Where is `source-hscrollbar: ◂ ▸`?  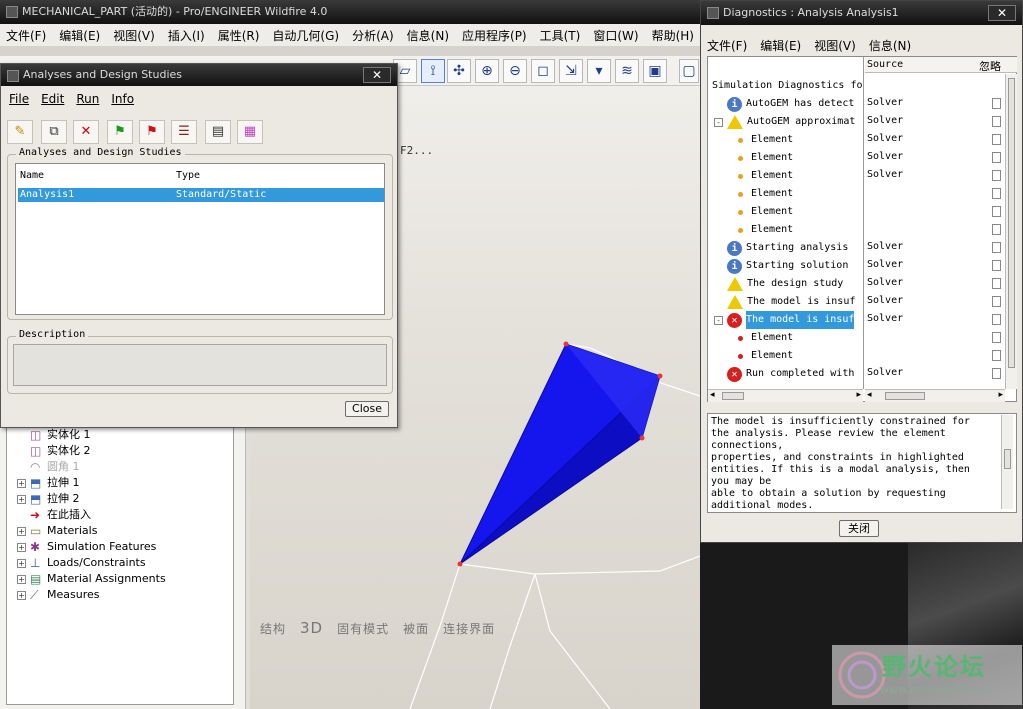 source-hscrollbar: ◂ ▸ is located at coordinates (935, 395).